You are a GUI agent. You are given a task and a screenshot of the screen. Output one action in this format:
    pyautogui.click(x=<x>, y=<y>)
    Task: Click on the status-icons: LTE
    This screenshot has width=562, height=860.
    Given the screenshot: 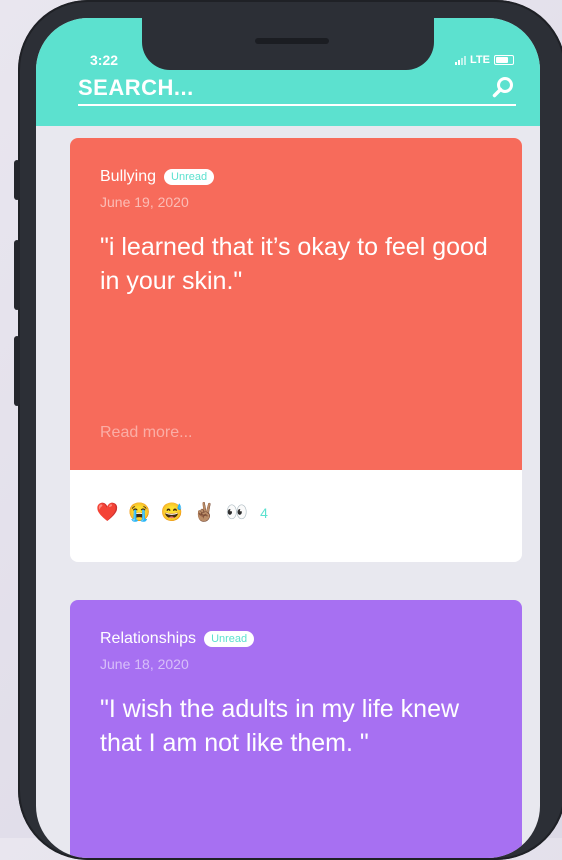 What is the action you would take?
    pyautogui.click(x=484, y=60)
    